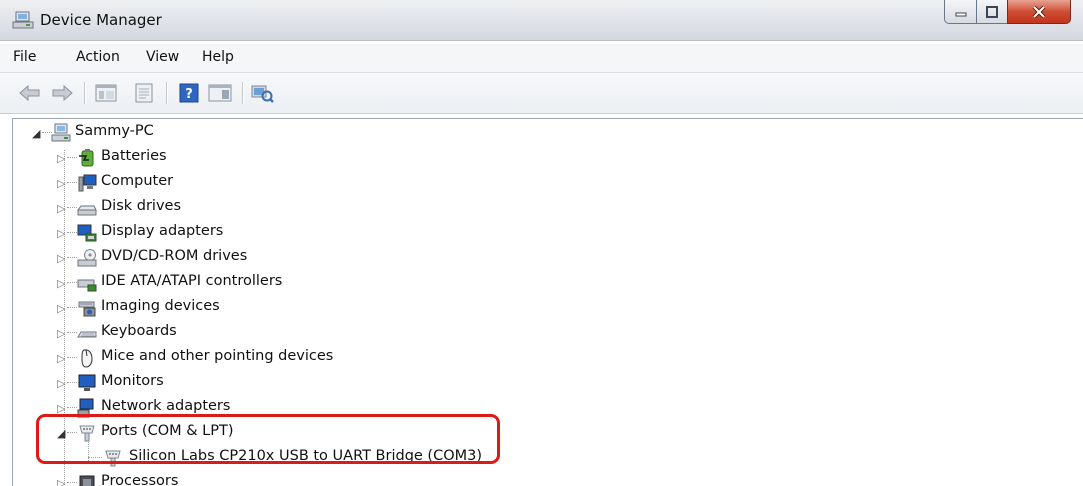 The width and height of the screenshot is (1083, 486). I want to click on tree-item-ide-controllers: ▷ IDE ATA/ATAPI controllers, so click(213, 283).